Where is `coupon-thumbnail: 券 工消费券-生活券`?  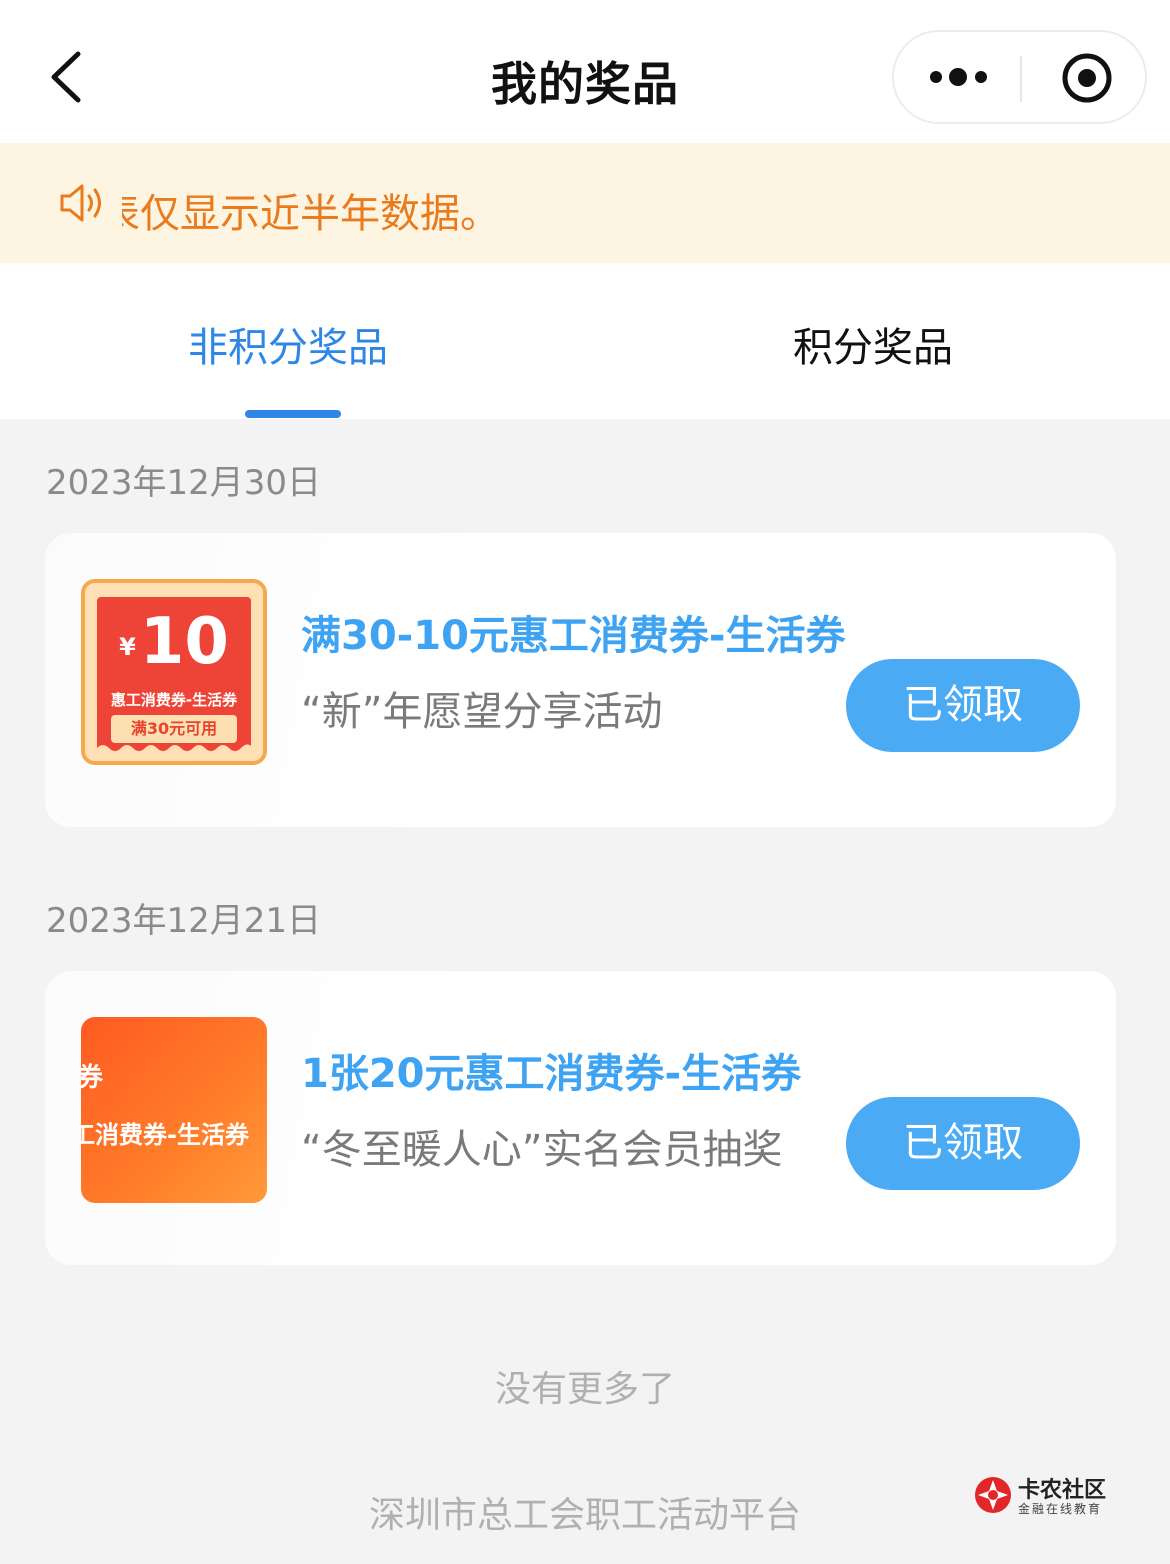 coupon-thumbnail: 券 工消费券-生活券 is located at coordinates (174, 1110).